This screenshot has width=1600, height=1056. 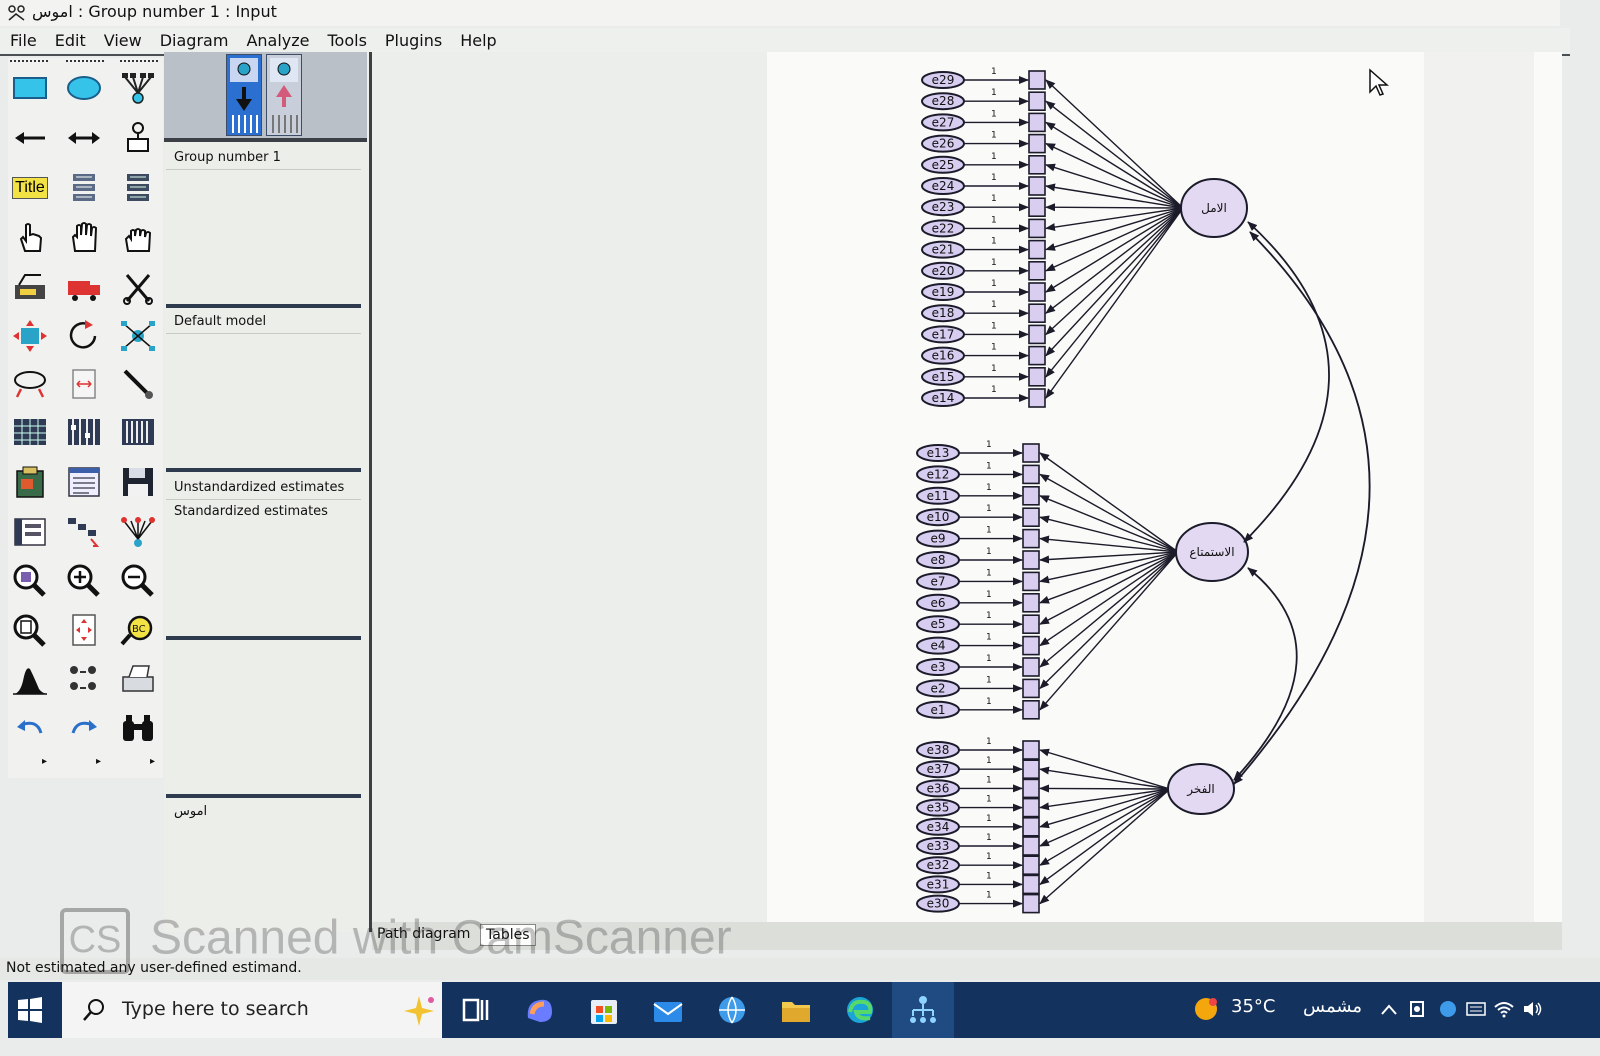 I want to click on task-view-icon, so click(x=476, y=1010).